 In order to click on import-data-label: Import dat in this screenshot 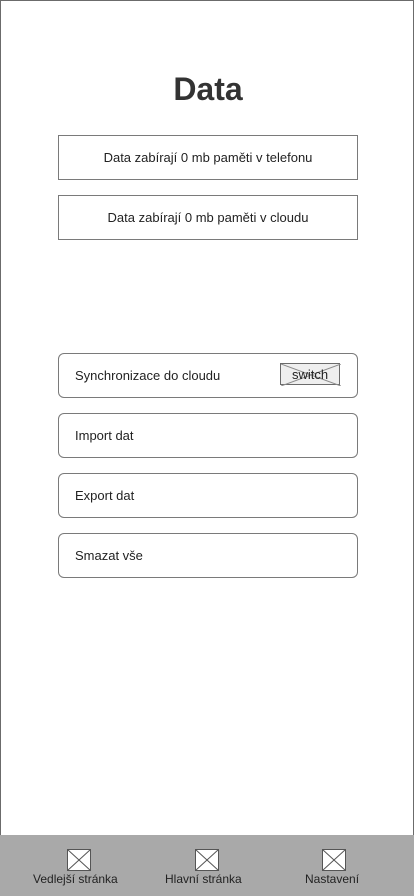, I will do `click(104, 435)`.